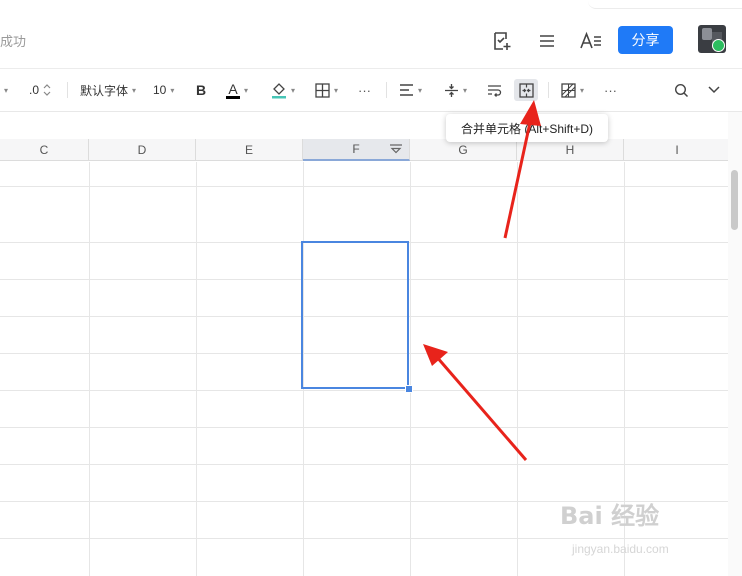 This screenshot has height=576, width=742. What do you see at coordinates (435, 355) in the screenshot?
I see `arrowhead-selection` at bounding box center [435, 355].